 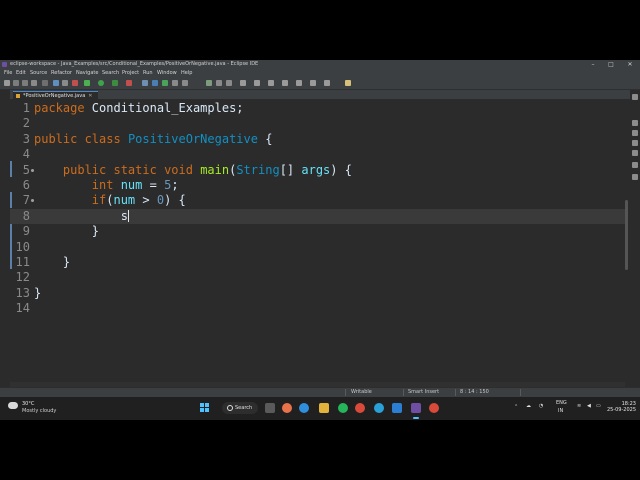 I want to click on close-button: ✕, so click(x=630, y=64).